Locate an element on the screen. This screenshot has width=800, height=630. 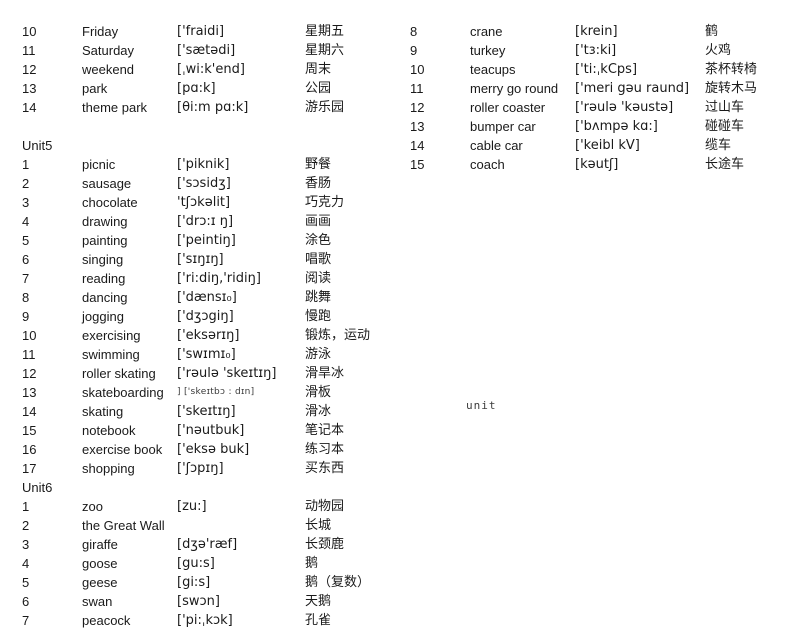
entry-number: 13 is located at coordinates (29, 392).